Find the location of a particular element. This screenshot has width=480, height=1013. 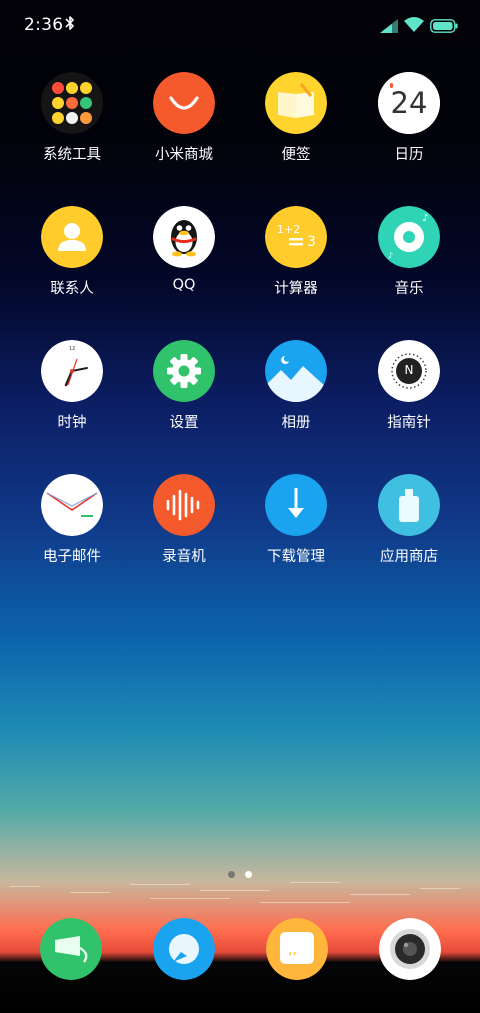

cellular-signal-icon is located at coordinates (389, 25).